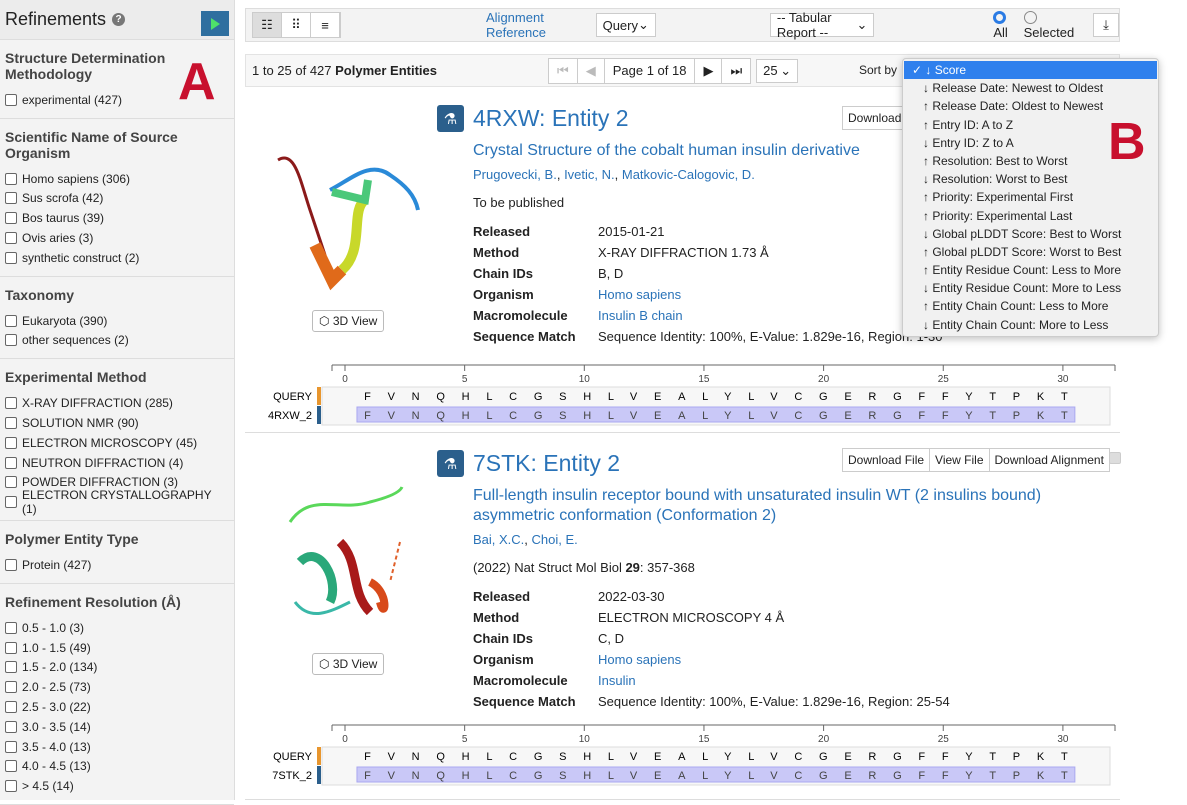  Describe the element at coordinates (1030, 270) in the screenshot. I see `sort-option: ↑ Entity Residue Count: Less to More` at that location.